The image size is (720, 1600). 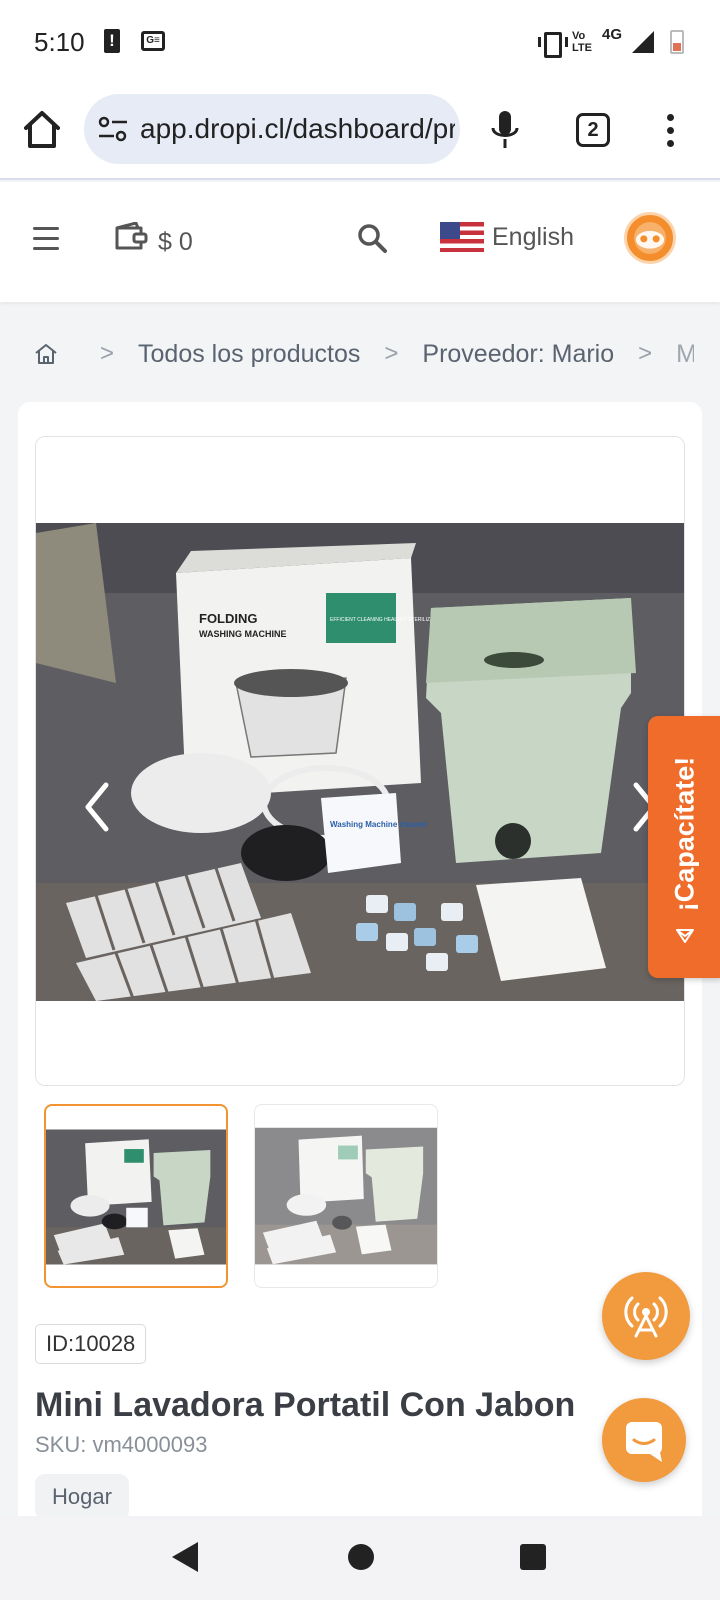 What do you see at coordinates (582, 48) in the screenshot?
I see `volte-line-2: LTE` at bounding box center [582, 48].